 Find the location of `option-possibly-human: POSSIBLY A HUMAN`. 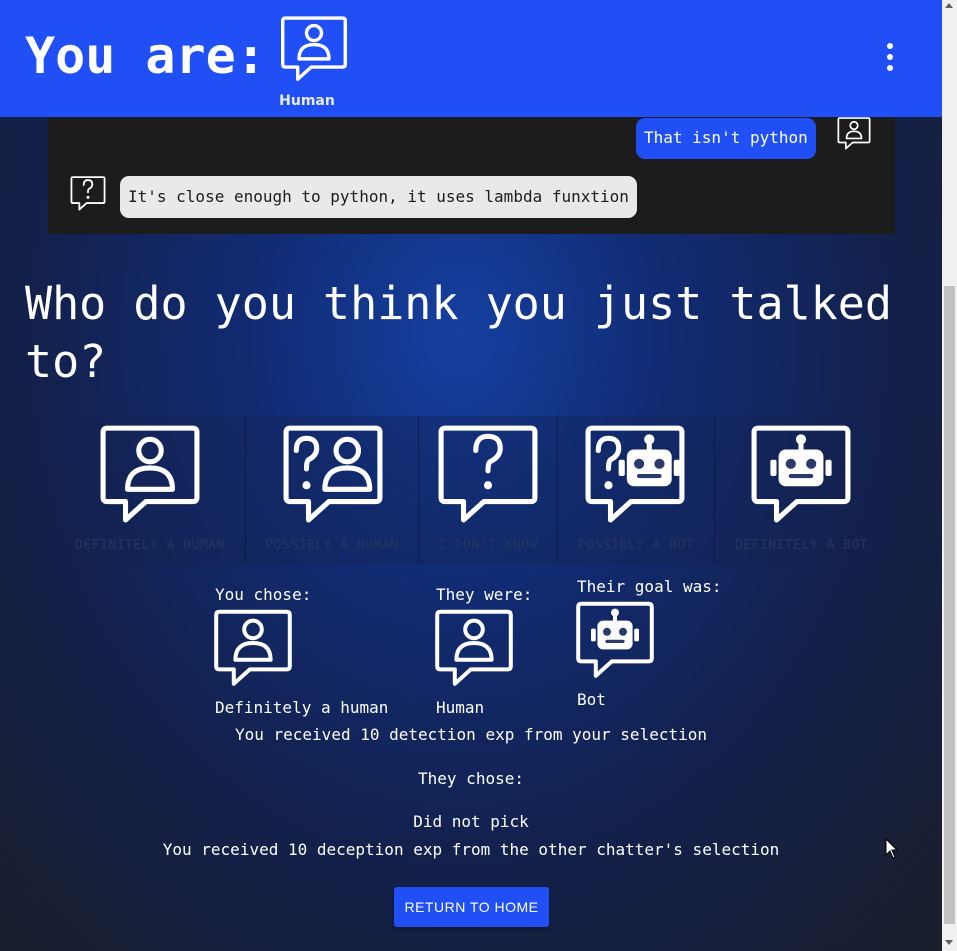

option-possibly-human: POSSIBLY A HUMAN is located at coordinates (332, 490).